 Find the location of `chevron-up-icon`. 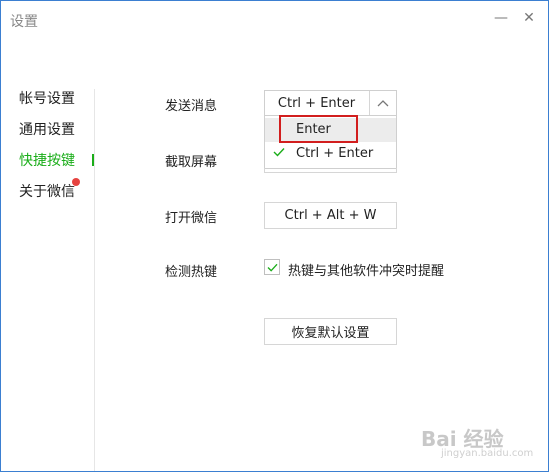

chevron-up-icon is located at coordinates (382, 103).